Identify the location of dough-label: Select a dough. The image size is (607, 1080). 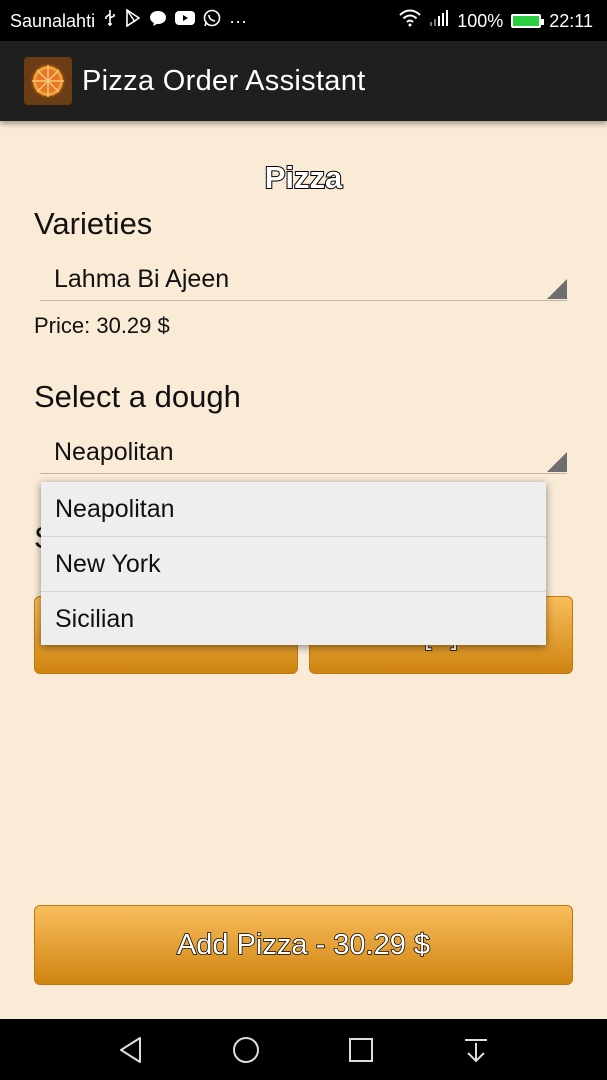
(137, 396).